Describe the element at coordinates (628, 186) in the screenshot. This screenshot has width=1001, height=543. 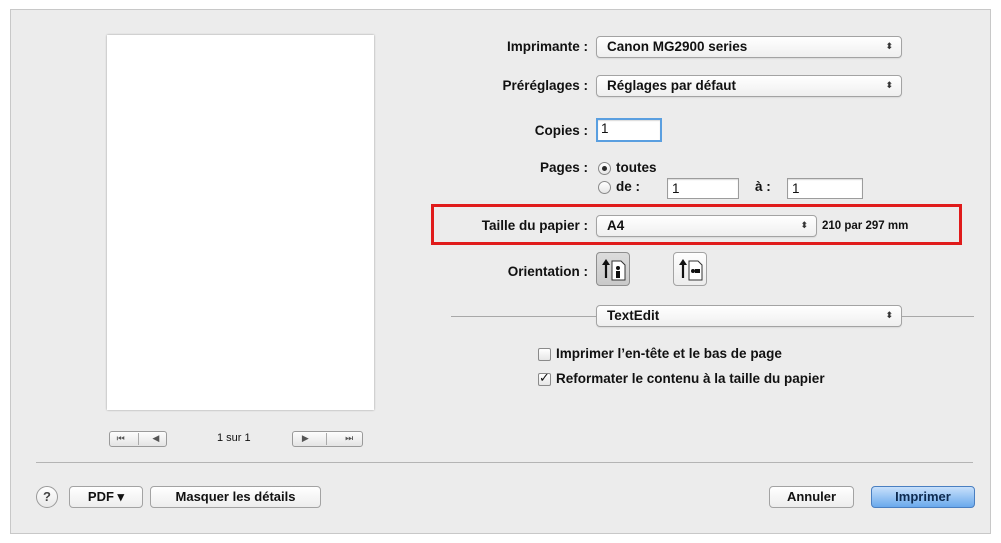
I see `pages-range-label: de :` at that location.